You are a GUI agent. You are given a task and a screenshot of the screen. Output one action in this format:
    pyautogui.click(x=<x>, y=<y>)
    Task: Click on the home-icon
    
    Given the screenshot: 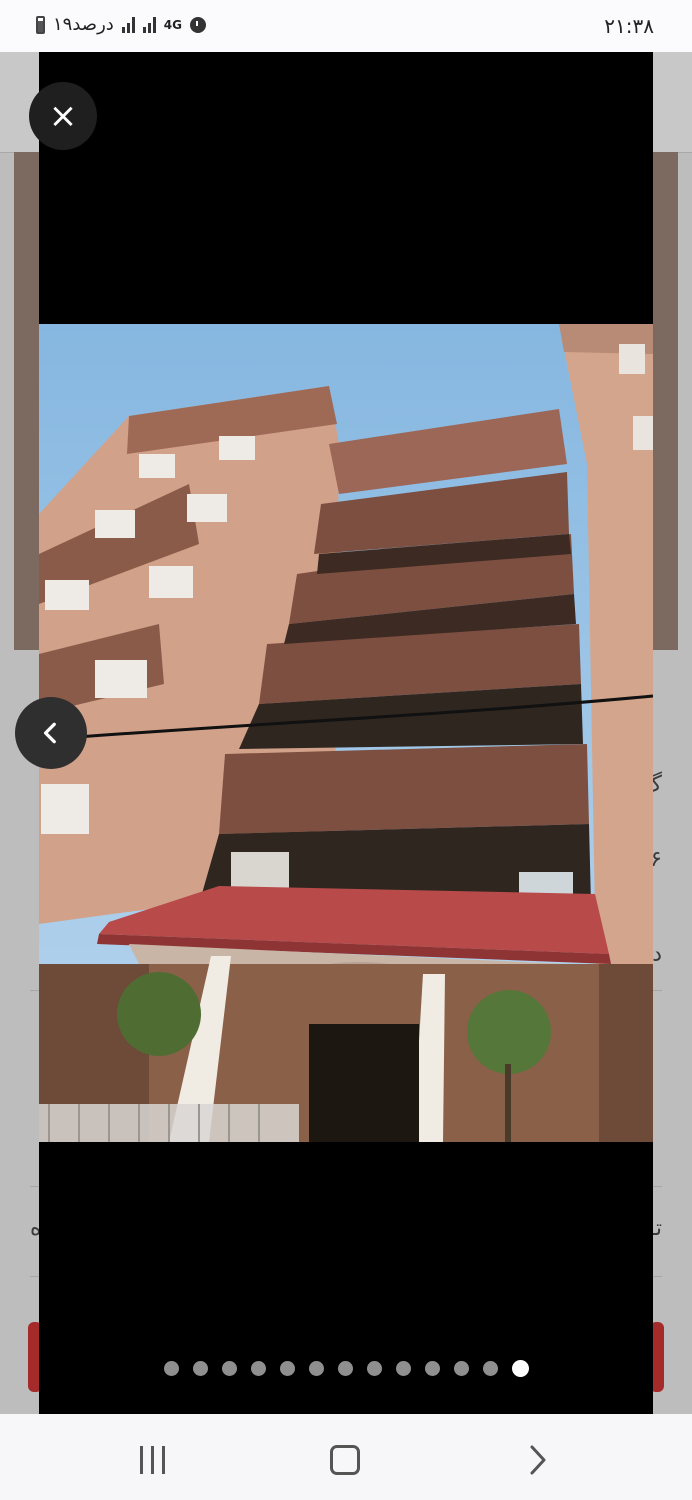 What is the action you would take?
    pyautogui.click(x=345, y=1460)
    